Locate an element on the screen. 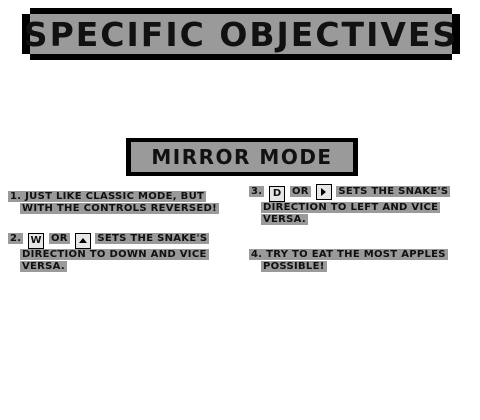  objective-1-text-1: 1. JUST LIKE CLASSIC MODE, BUT is located at coordinates (107, 196).